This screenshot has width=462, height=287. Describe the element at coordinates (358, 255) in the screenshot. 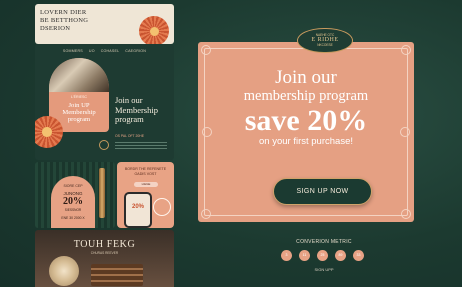

I see `metric-dot: 33` at that location.